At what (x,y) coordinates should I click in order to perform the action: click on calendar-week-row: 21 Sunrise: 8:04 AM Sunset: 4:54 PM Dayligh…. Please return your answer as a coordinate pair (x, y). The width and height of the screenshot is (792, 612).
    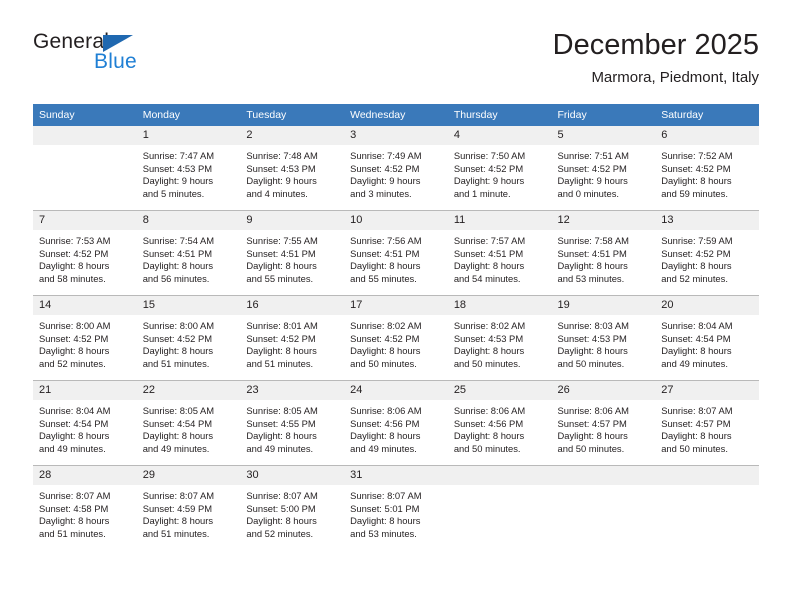
    Looking at the image, I should click on (396, 423).